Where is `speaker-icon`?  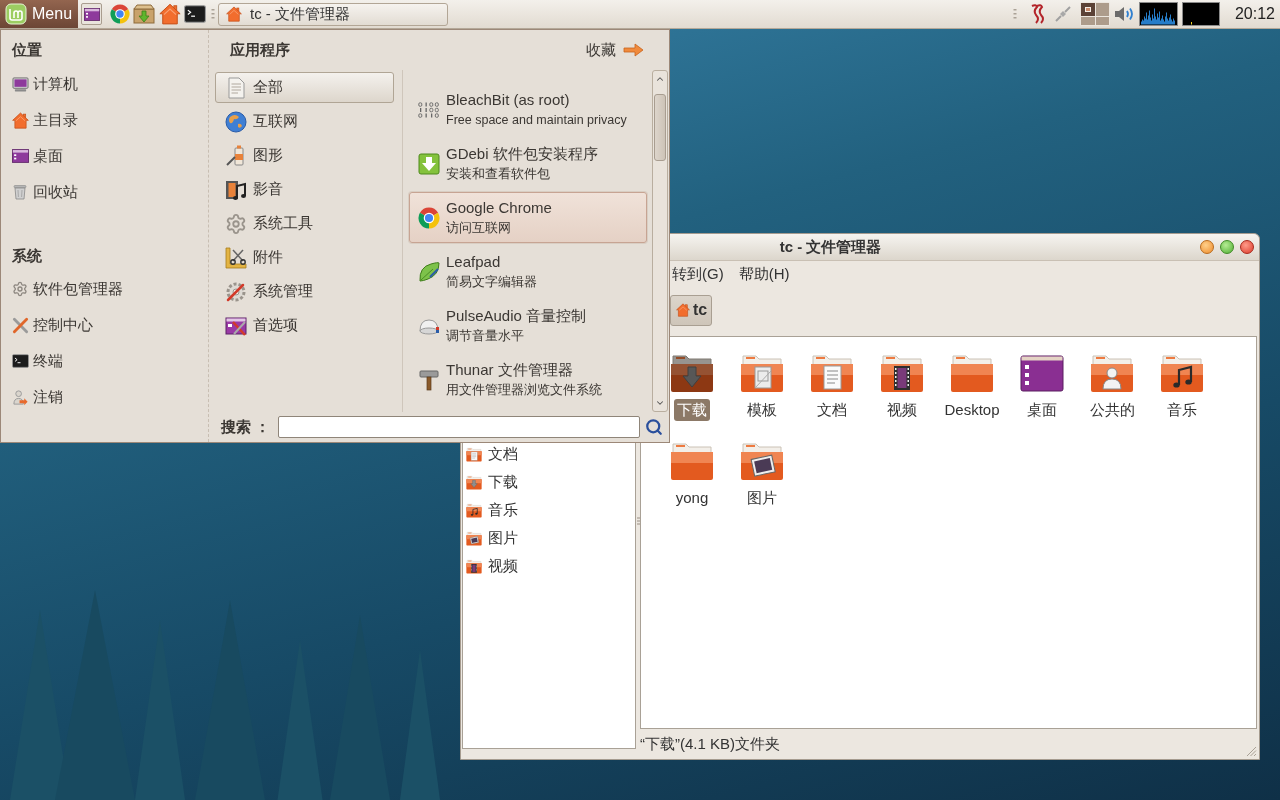 speaker-icon is located at coordinates (1124, 14).